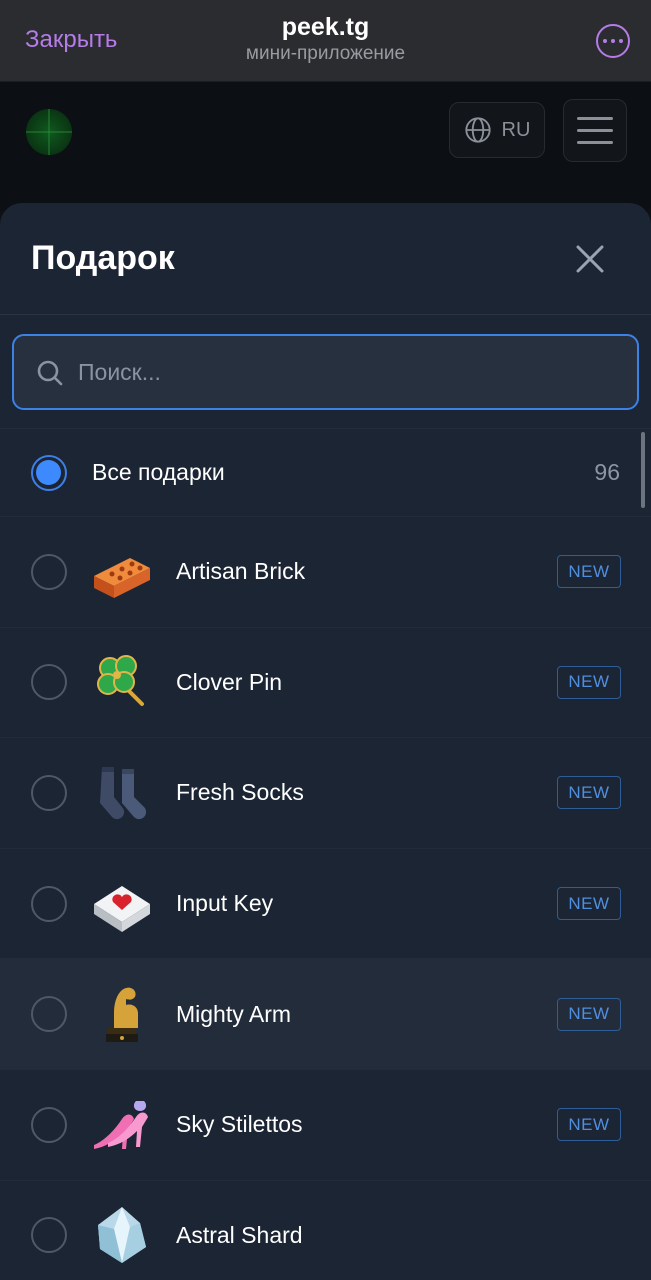  I want to click on list-item: Clover Pin NEW, so click(325, 683).